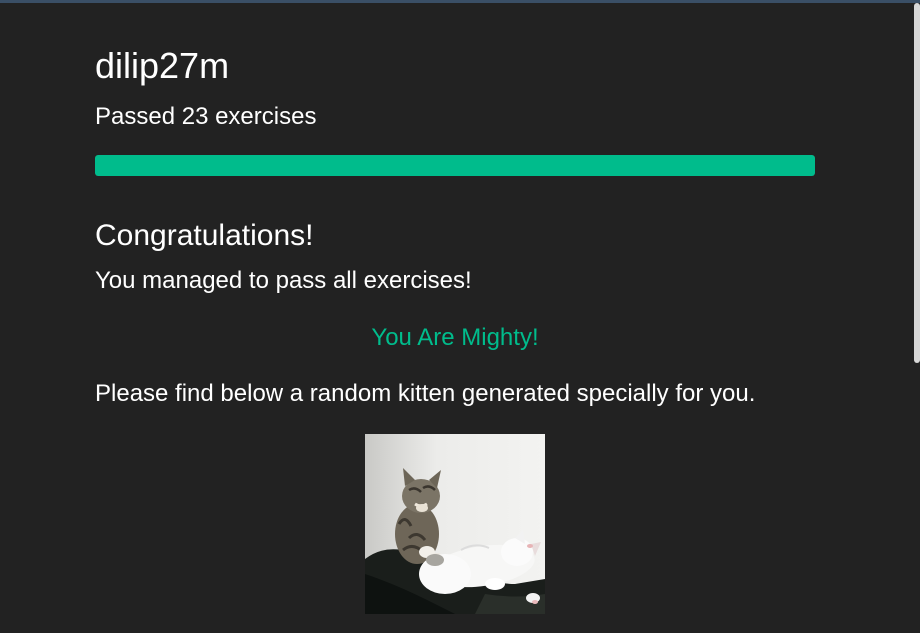  What do you see at coordinates (455, 524) in the screenshot?
I see `kitten-image` at bounding box center [455, 524].